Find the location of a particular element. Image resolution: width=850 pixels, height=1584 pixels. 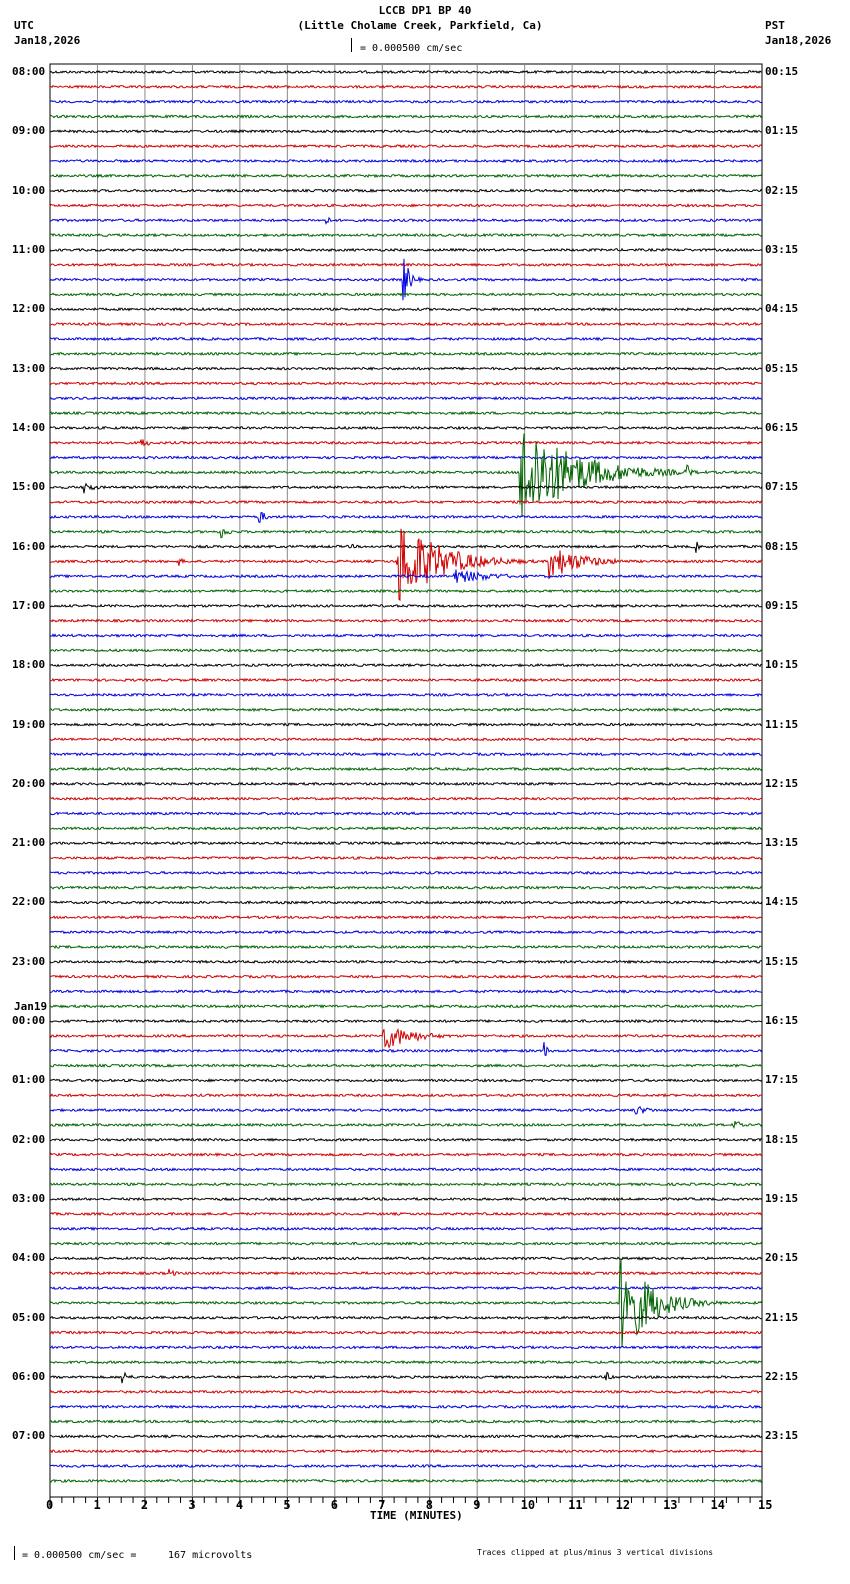

pst-hour-label: 03:15 is located at coordinates (782, 249).